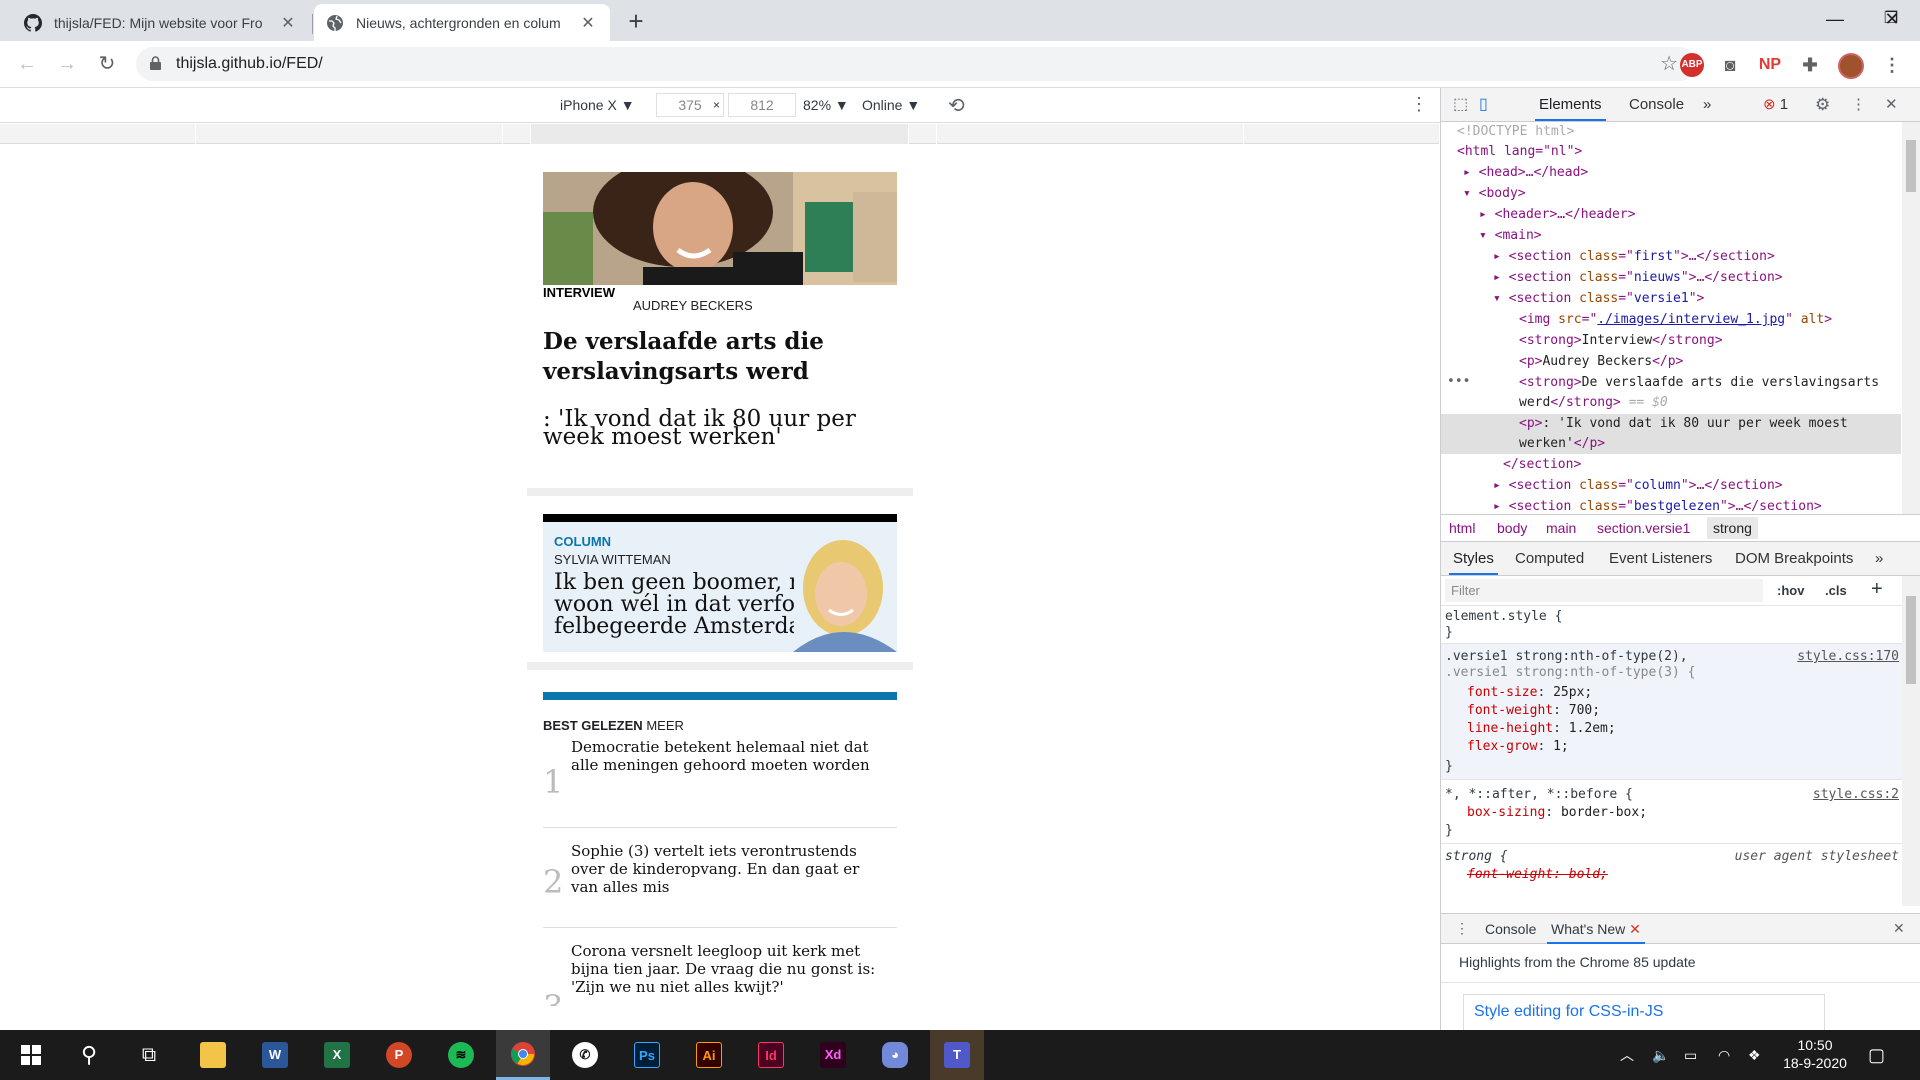 The image size is (1920, 1080). I want to click on dom-node-selected: werd</strong> == $0, so click(1593, 403).